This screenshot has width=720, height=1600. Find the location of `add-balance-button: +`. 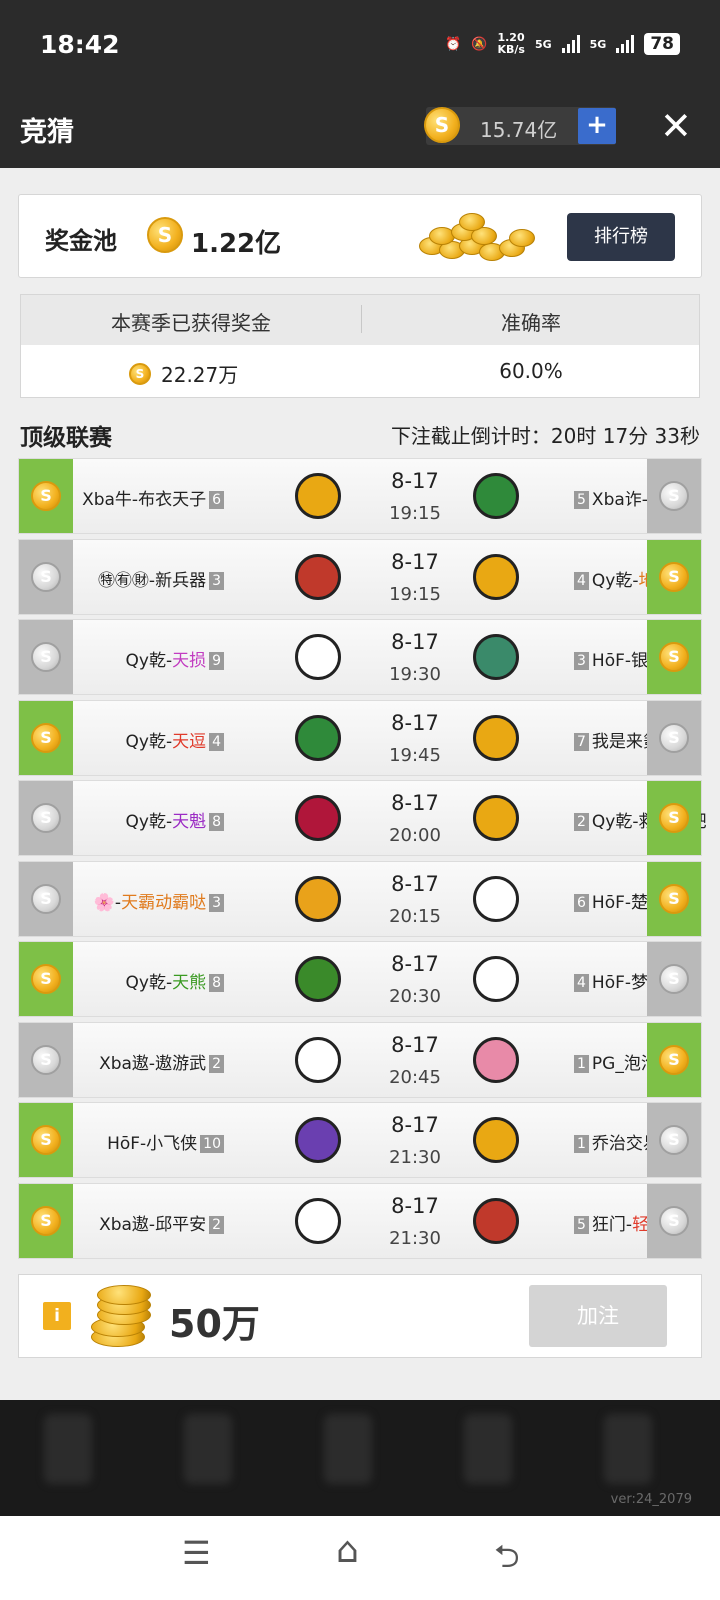

add-balance-button: + is located at coordinates (597, 126).